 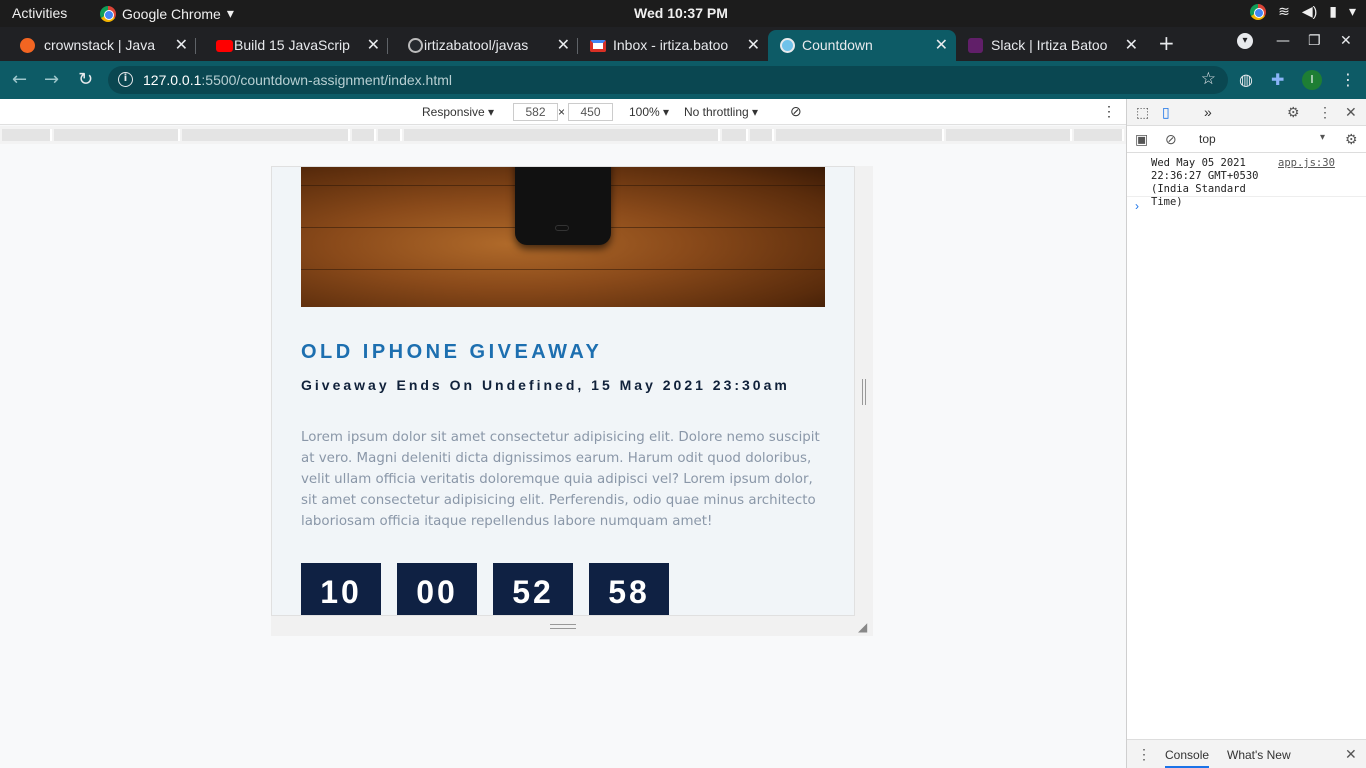 I want to click on restore-icon: ❐, so click(x=1314, y=41).